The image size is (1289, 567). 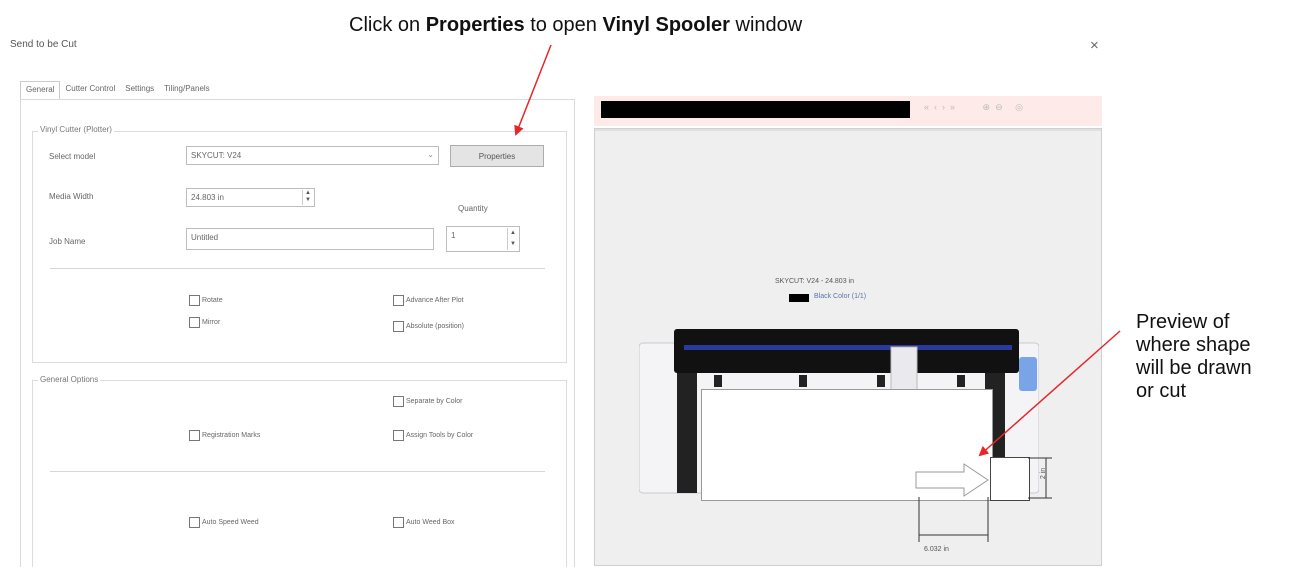 What do you see at coordinates (211, 322) in the screenshot?
I see `checkbox-label: Mirror` at bounding box center [211, 322].